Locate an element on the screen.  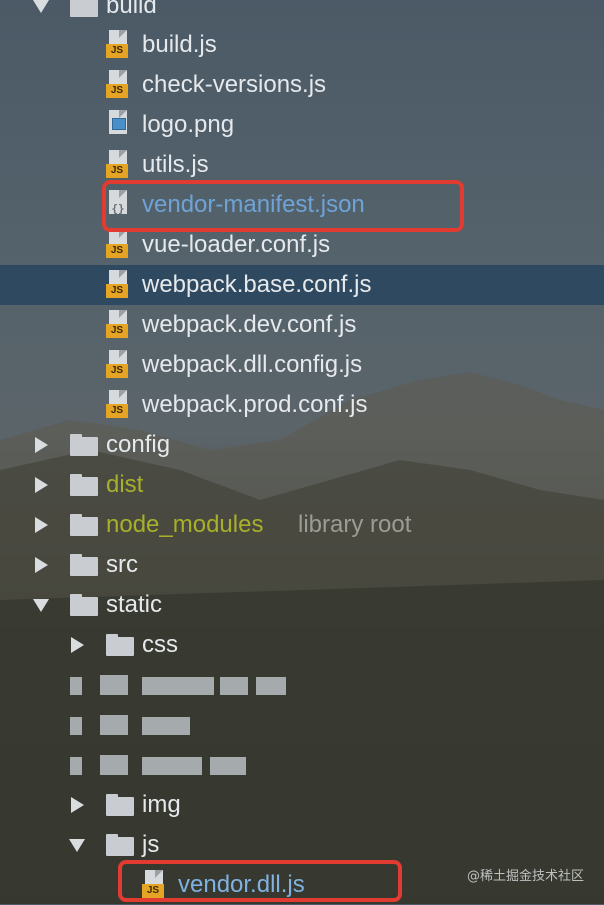
tree-folder-img: img is located at coordinates (302, 805).